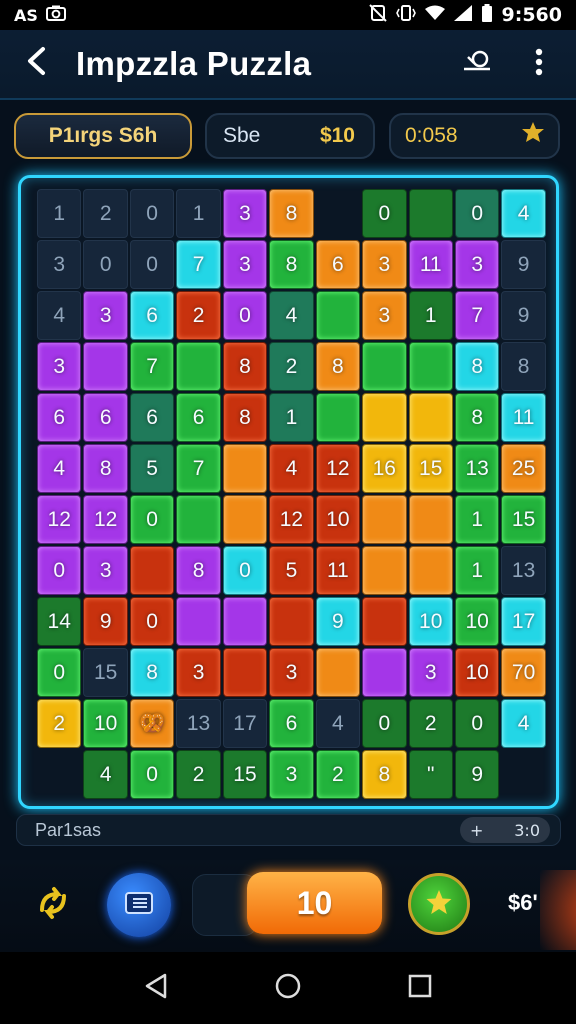 Image resolution: width=576 pixels, height=1024 pixels. I want to click on player-badge: P1ırgs S6h, so click(103, 136).